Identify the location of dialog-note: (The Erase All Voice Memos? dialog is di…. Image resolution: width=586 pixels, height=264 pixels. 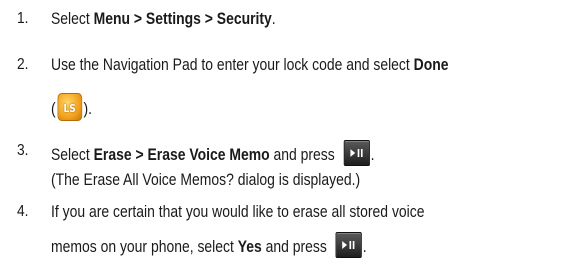
(206, 179).